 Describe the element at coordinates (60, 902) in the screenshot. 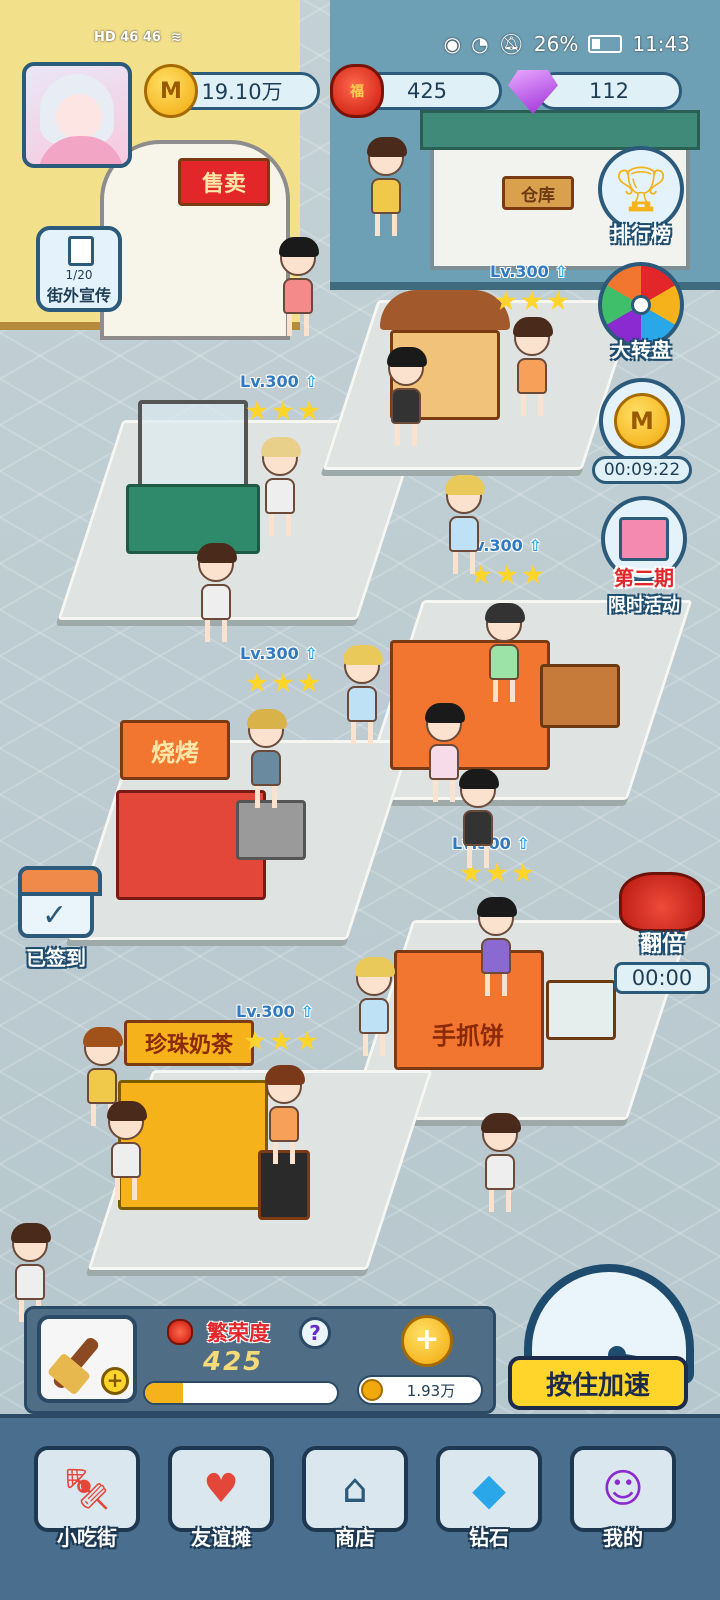

I see `calendar-icon: ✓` at that location.